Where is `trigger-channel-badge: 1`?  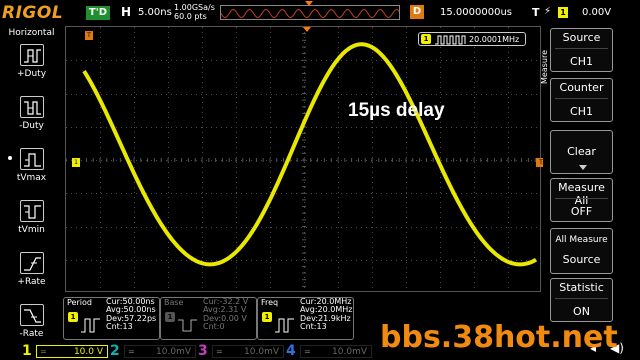 trigger-channel-badge: 1 is located at coordinates (563, 12).